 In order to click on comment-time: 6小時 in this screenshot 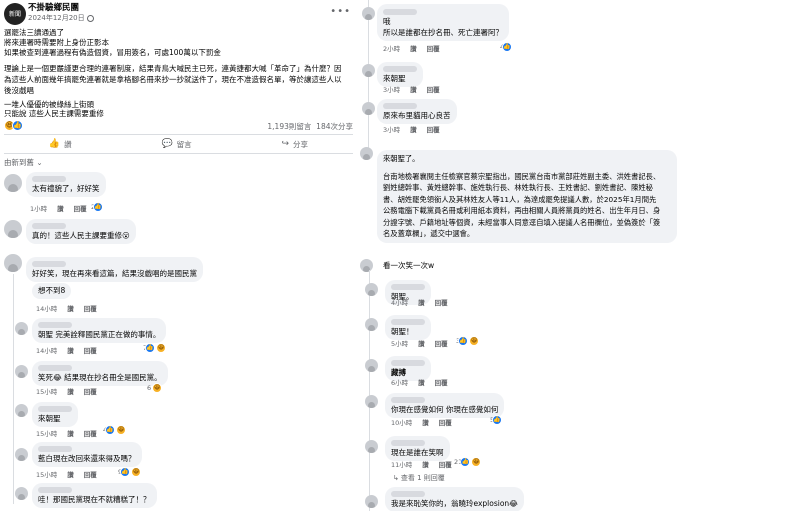, I will do `click(399, 382)`.